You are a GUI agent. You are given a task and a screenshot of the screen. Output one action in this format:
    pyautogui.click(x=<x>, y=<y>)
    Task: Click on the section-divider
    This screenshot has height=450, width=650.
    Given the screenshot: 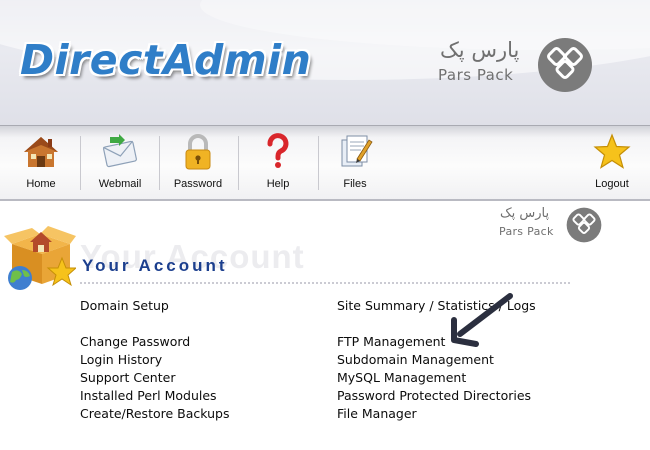 What is the action you would take?
    pyautogui.click(x=325, y=283)
    